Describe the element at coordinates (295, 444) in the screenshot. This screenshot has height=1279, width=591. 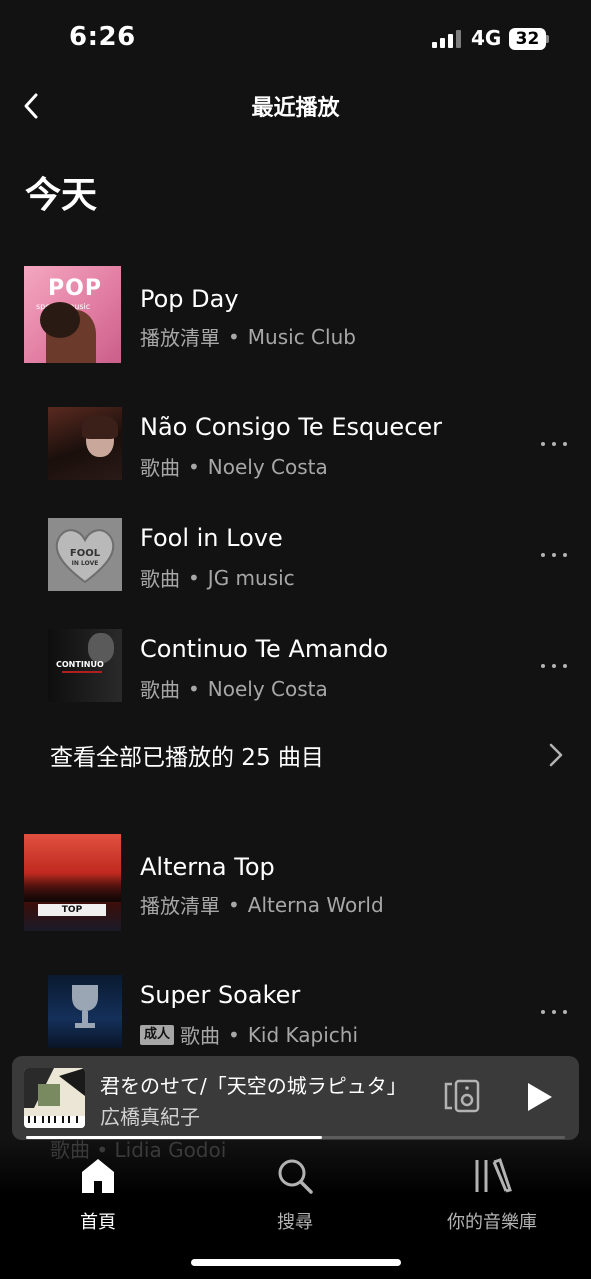
I see `list-item: Não Consigo Te Esquecer 歌曲 • Noely Costa` at that location.